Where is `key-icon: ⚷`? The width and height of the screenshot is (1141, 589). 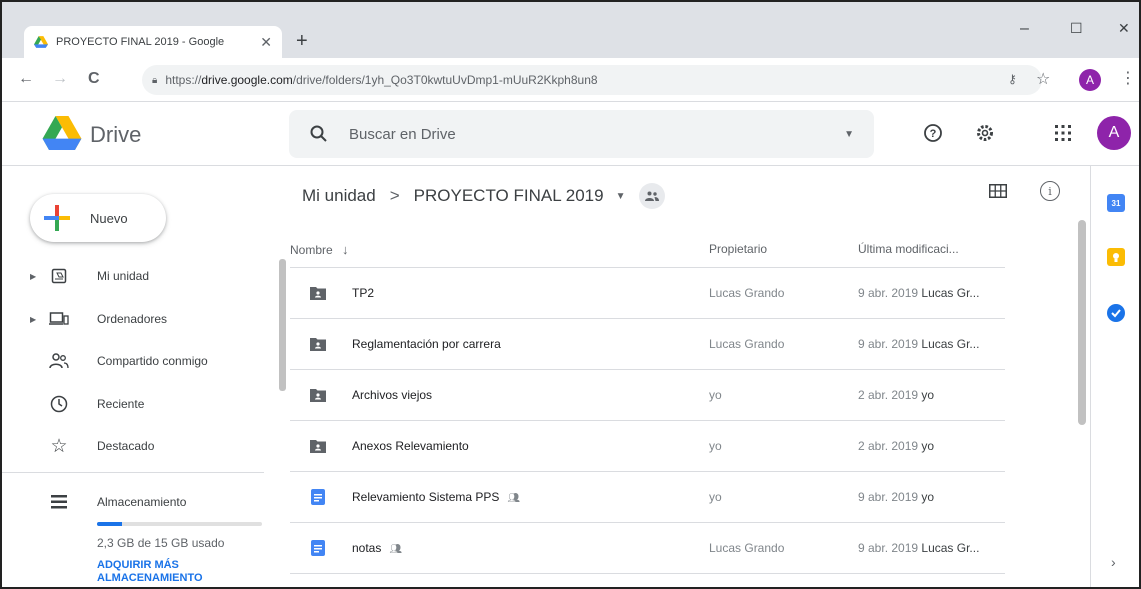 key-icon: ⚷ is located at coordinates (1012, 79).